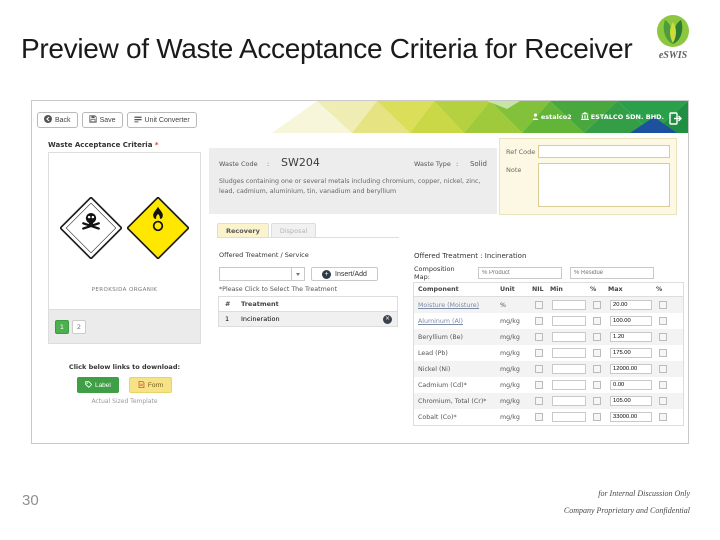 The height and width of the screenshot is (540, 720). I want to click on offered-treatment-summary: Offered Treatment : Incineration, so click(470, 256).